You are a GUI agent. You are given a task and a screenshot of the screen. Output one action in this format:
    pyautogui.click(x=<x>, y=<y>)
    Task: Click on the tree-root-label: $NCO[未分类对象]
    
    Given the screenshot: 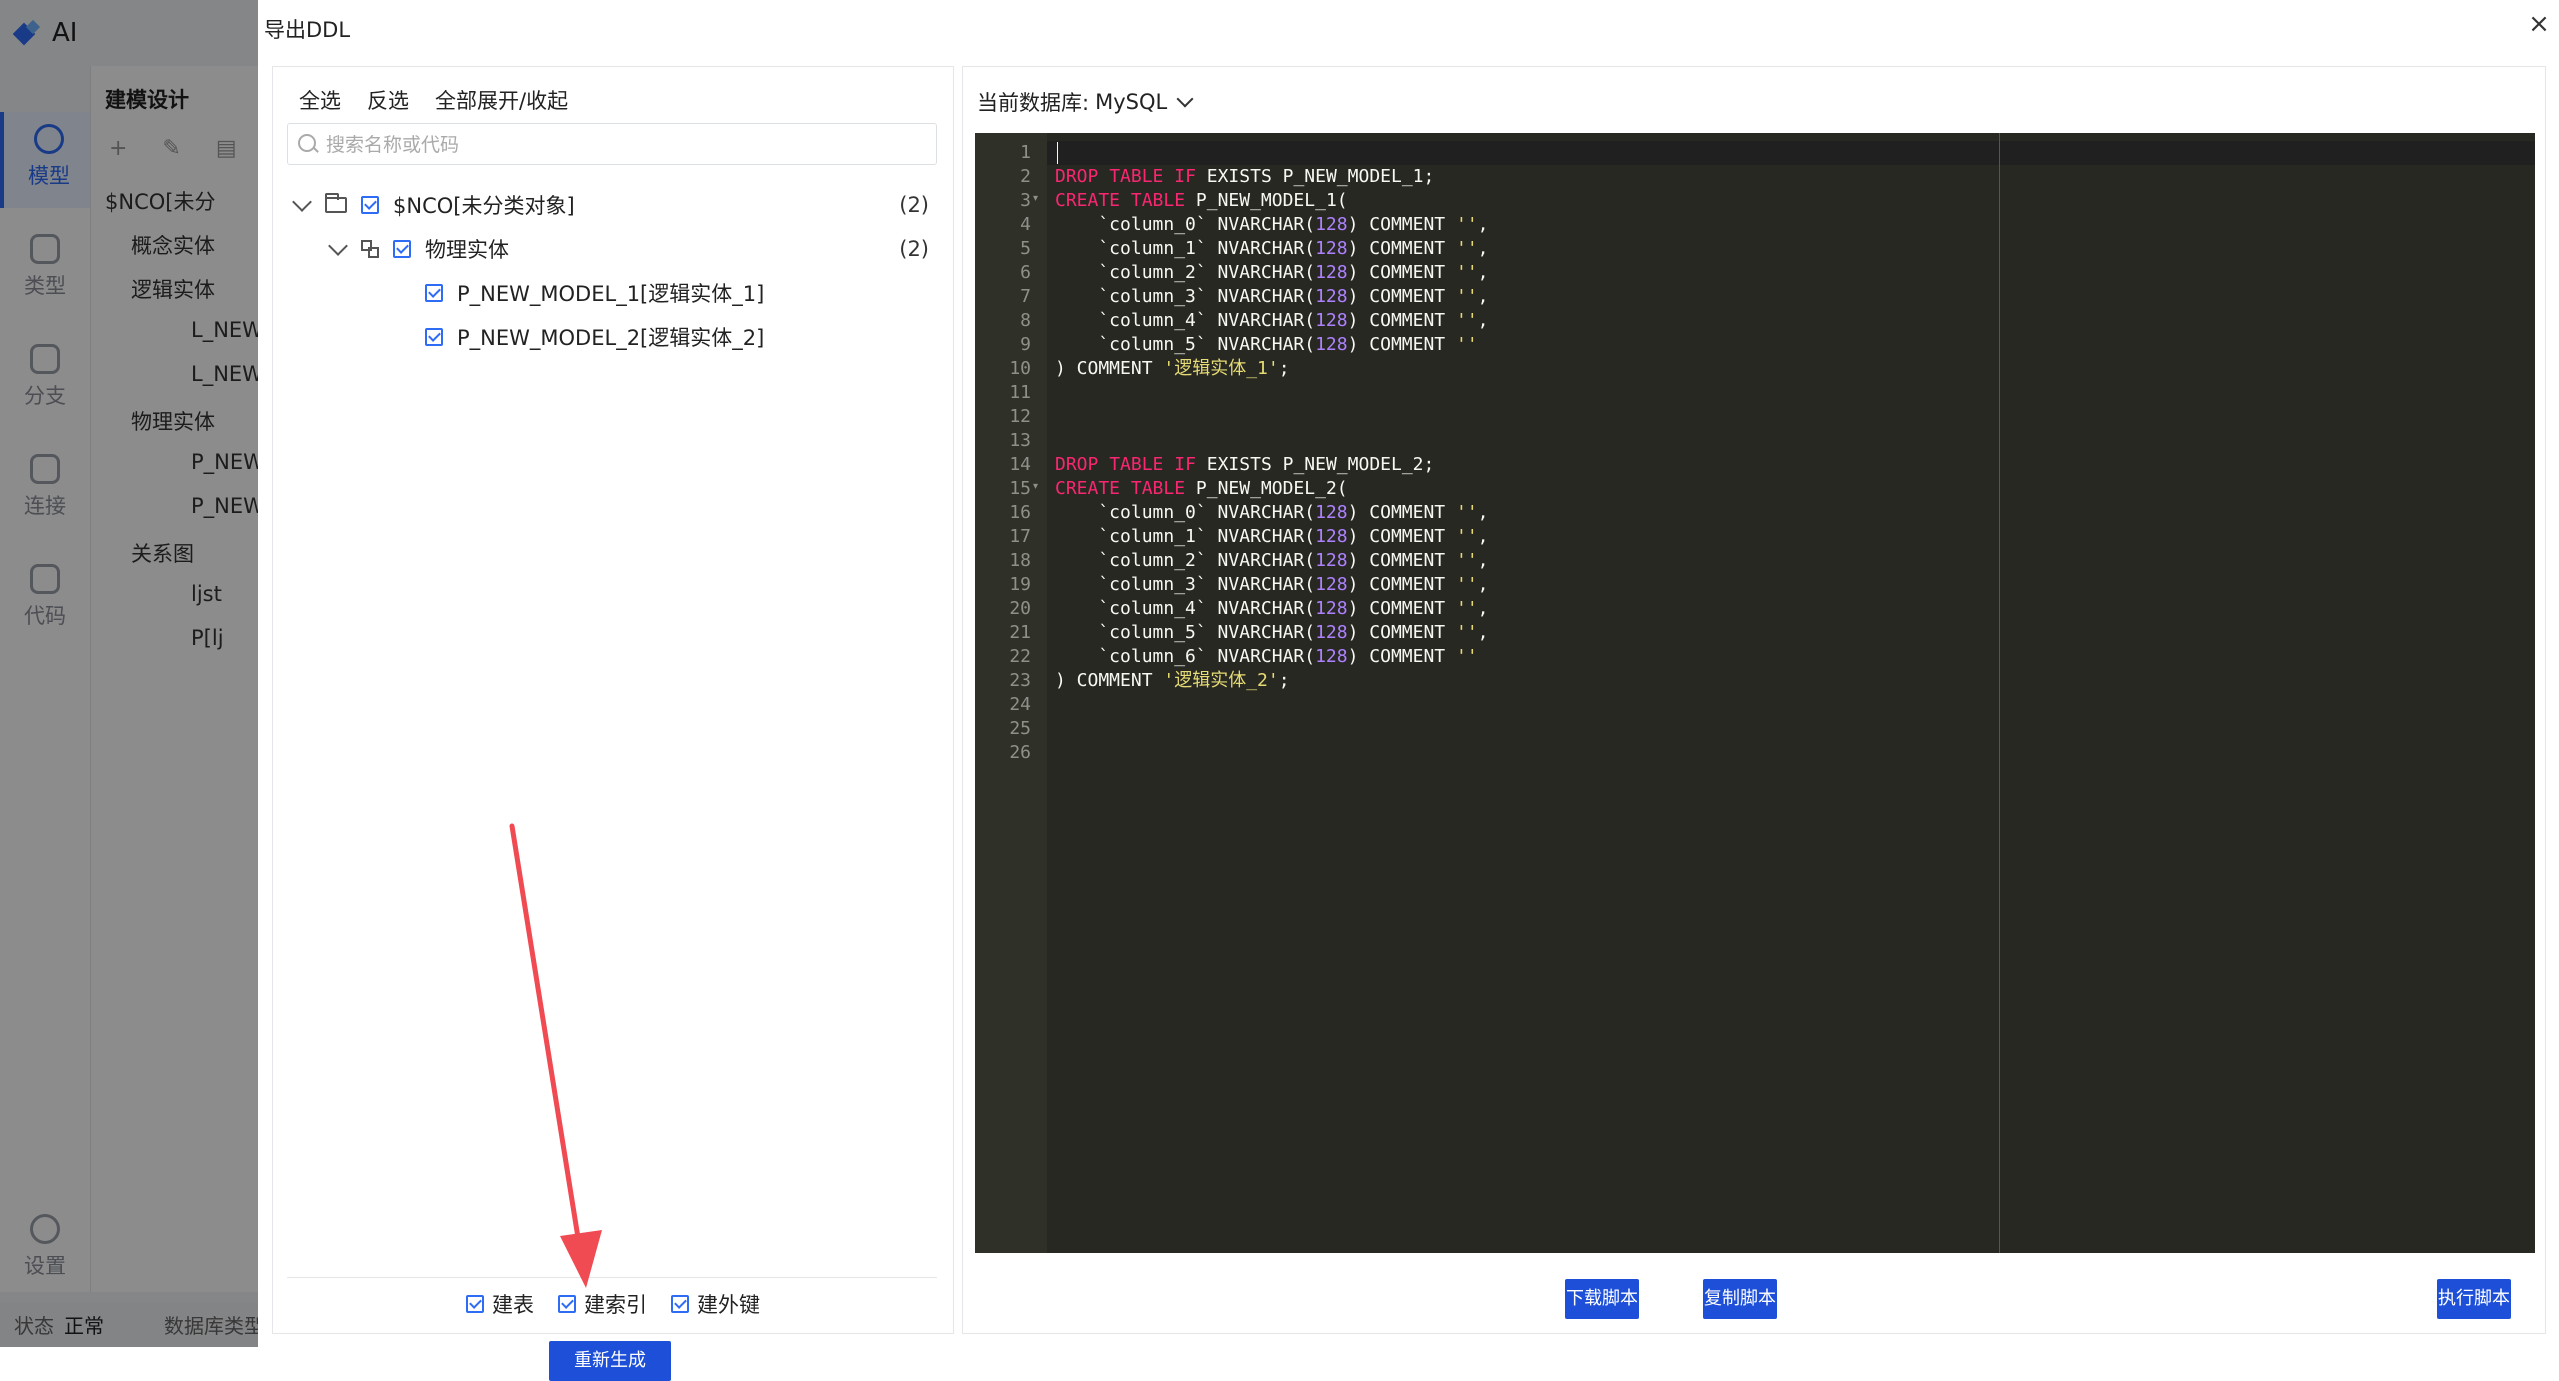 What is the action you would take?
    pyautogui.click(x=484, y=206)
    